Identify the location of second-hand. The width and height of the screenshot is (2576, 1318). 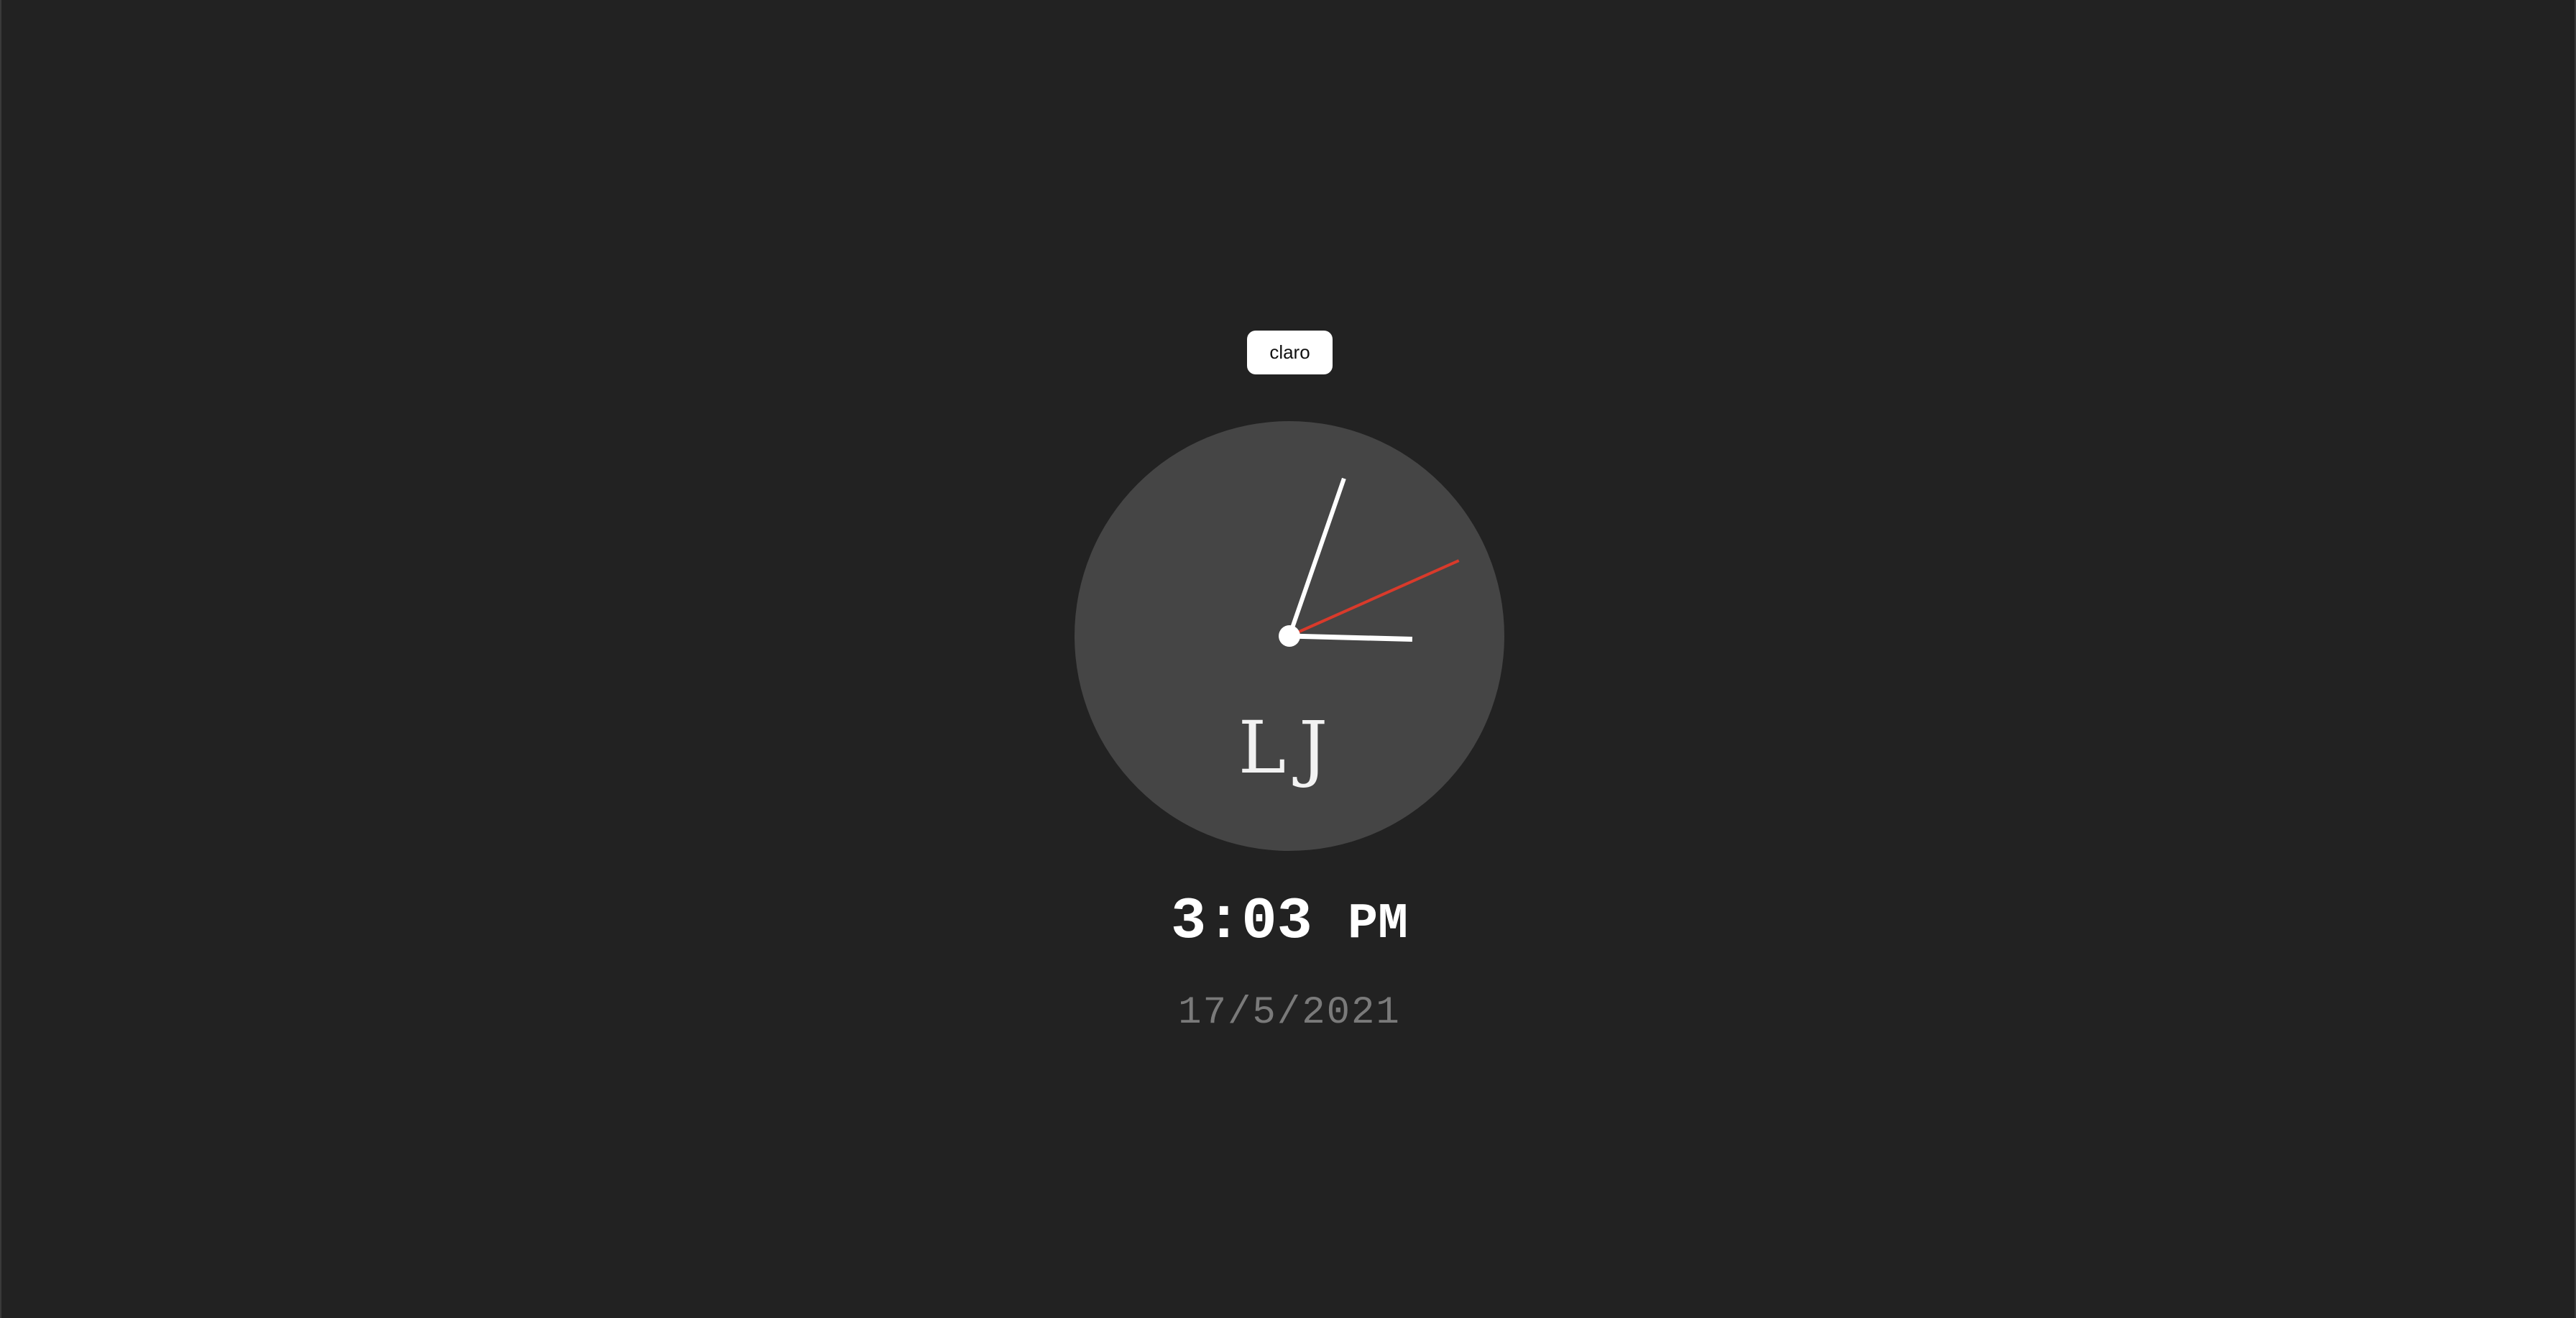
(1374, 598).